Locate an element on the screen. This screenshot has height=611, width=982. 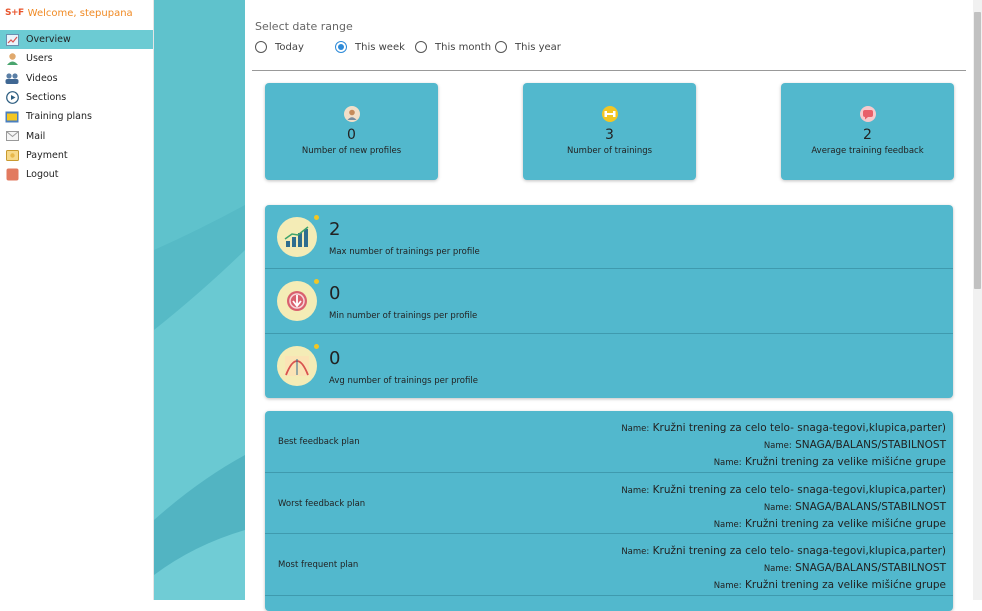
radio-label: This year is located at coordinates (538, 47).